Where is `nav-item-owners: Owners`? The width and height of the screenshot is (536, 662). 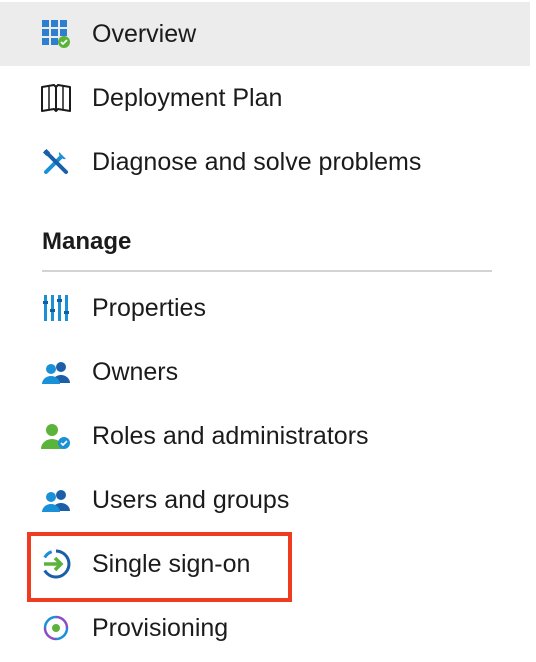
nav-item-owners: Owners is located at coordinates (265, 372).